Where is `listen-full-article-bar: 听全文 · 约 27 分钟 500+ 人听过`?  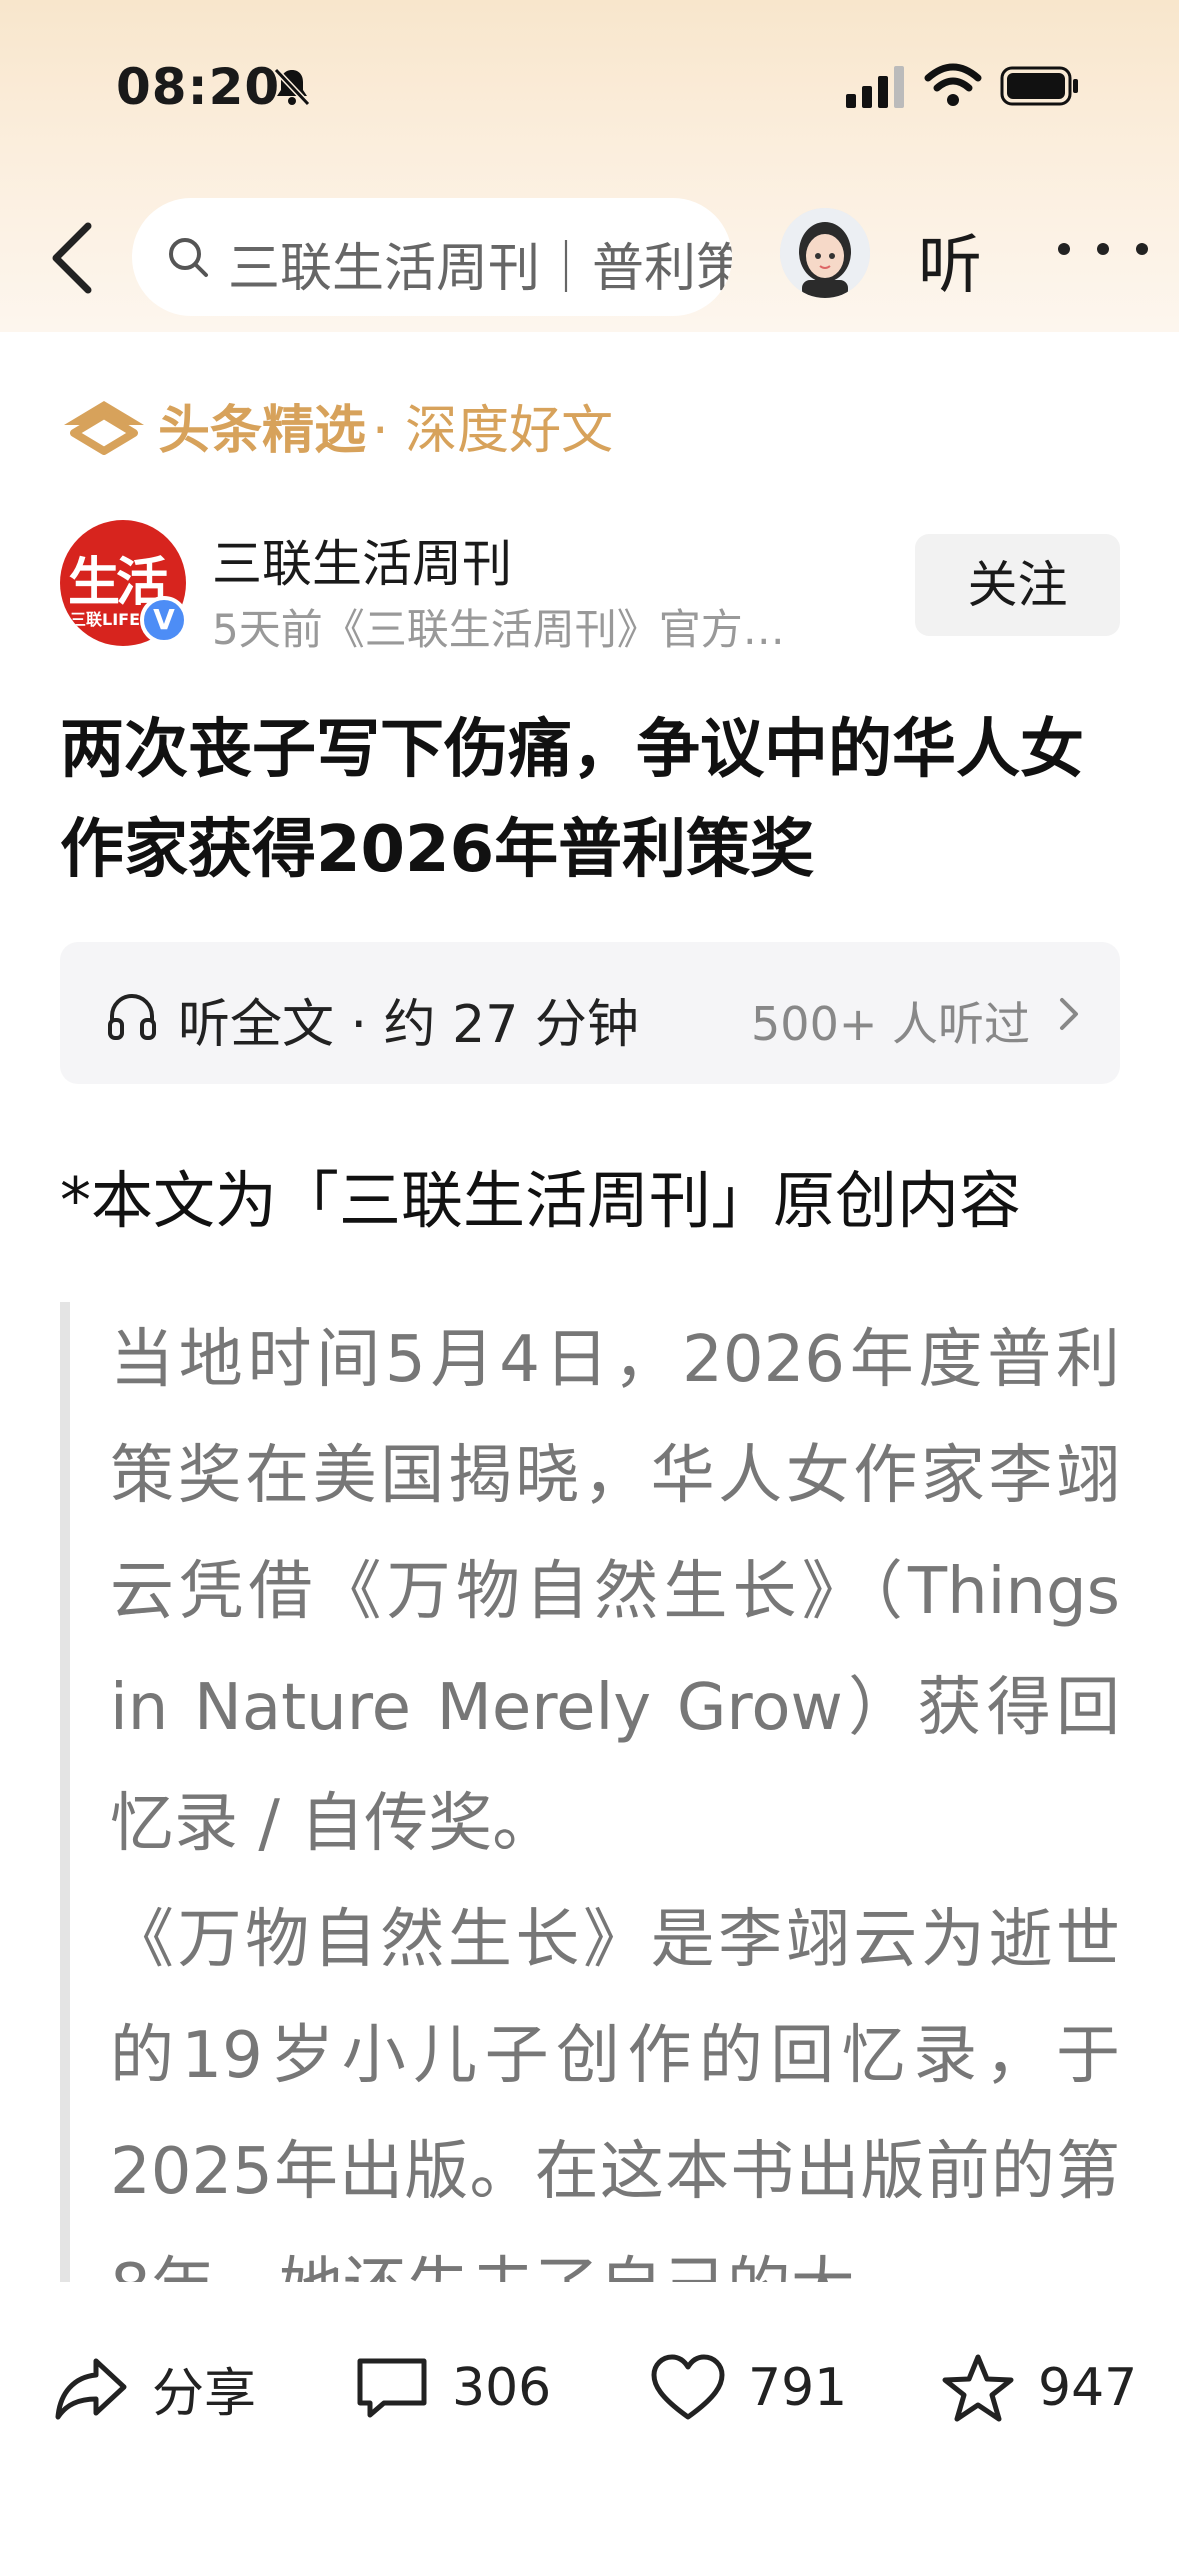 listen-full-article-bar: 听全文 · 约 27 分钟 500+ 人听过 is located at coordinates (590, 1013).